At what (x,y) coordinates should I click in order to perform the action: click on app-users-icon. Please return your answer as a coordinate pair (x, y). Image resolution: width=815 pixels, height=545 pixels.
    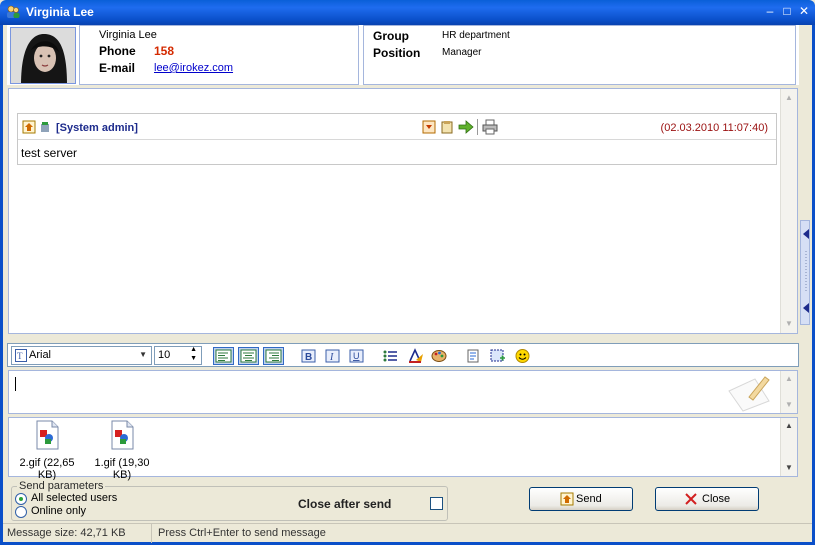
    Looking at the image, I should click on (13, 11).